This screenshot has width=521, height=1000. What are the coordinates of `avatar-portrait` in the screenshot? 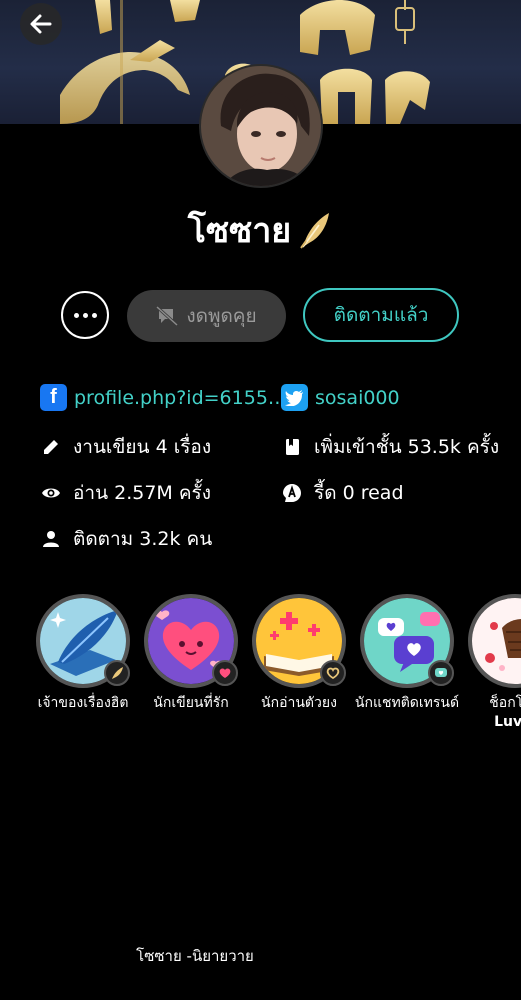 It's located at (261, 126).